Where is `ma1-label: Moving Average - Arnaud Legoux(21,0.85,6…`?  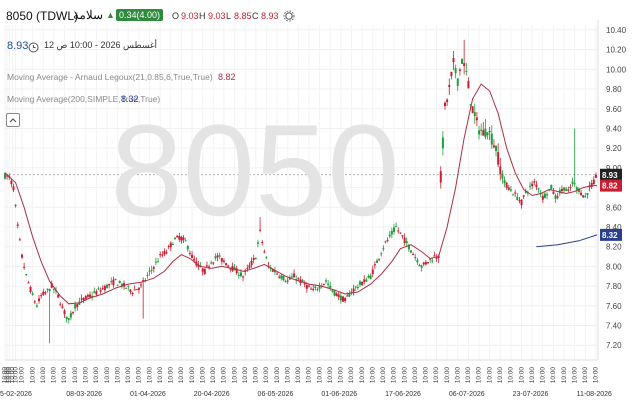
ma1-label: Moving Average - Arnaud Legoux(21,0.85,6… is located at coordinates (110, 77).